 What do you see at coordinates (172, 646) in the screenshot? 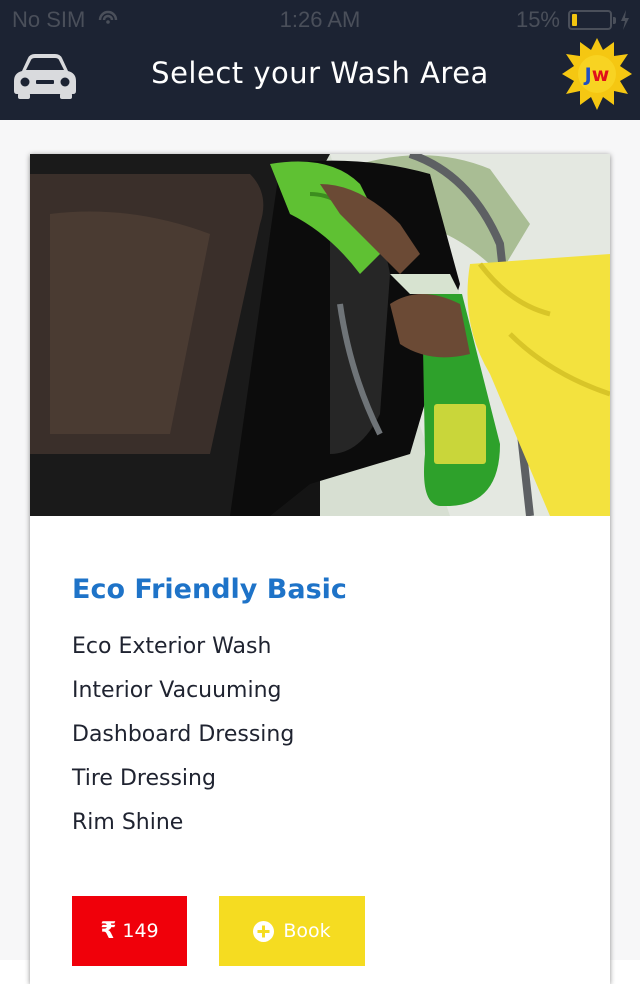
I see `feature-item: Eco Exterior Wash` at bounding box center [172, 646].